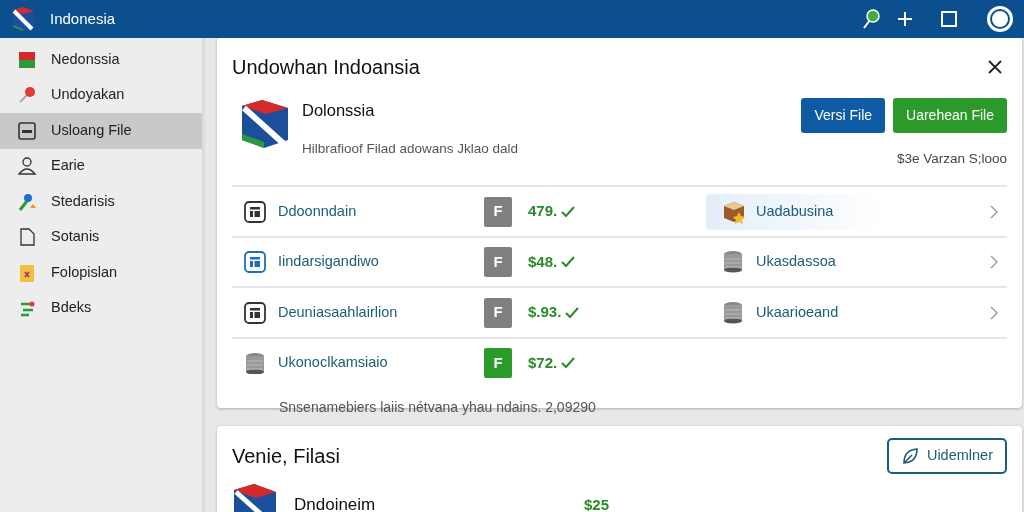 The width and height of the screenshot is (1024, 512). What do you see at coordinates (286, 456) in the screenshot?
I see `card-title: Venie, Filasi` at bounding box center [286, 456].